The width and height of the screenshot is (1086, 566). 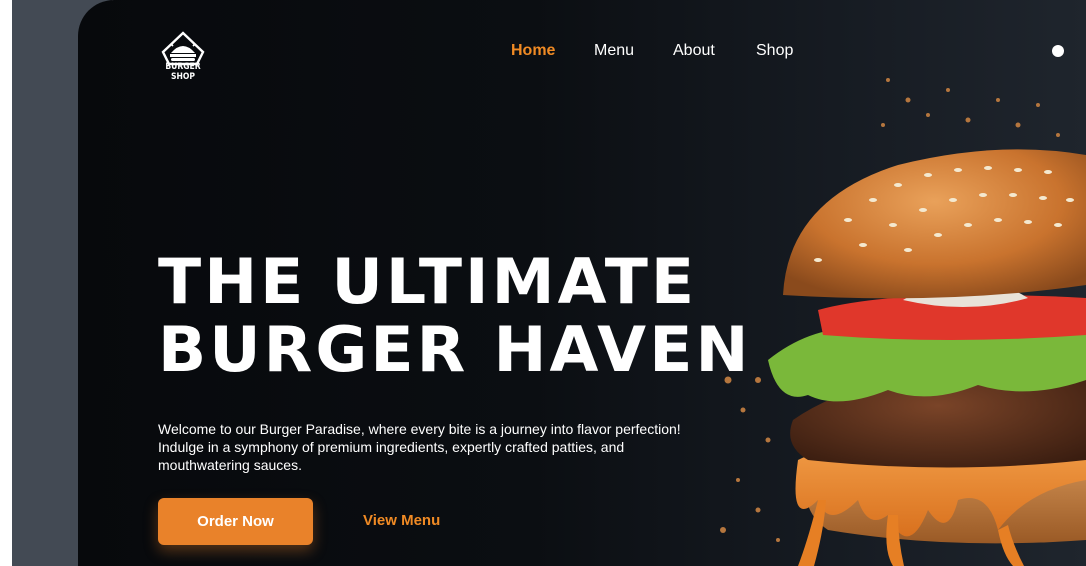 I want to click on hero-headline: THE ULTIMATE BURGER HAVEN, so click(x=454, y=316).